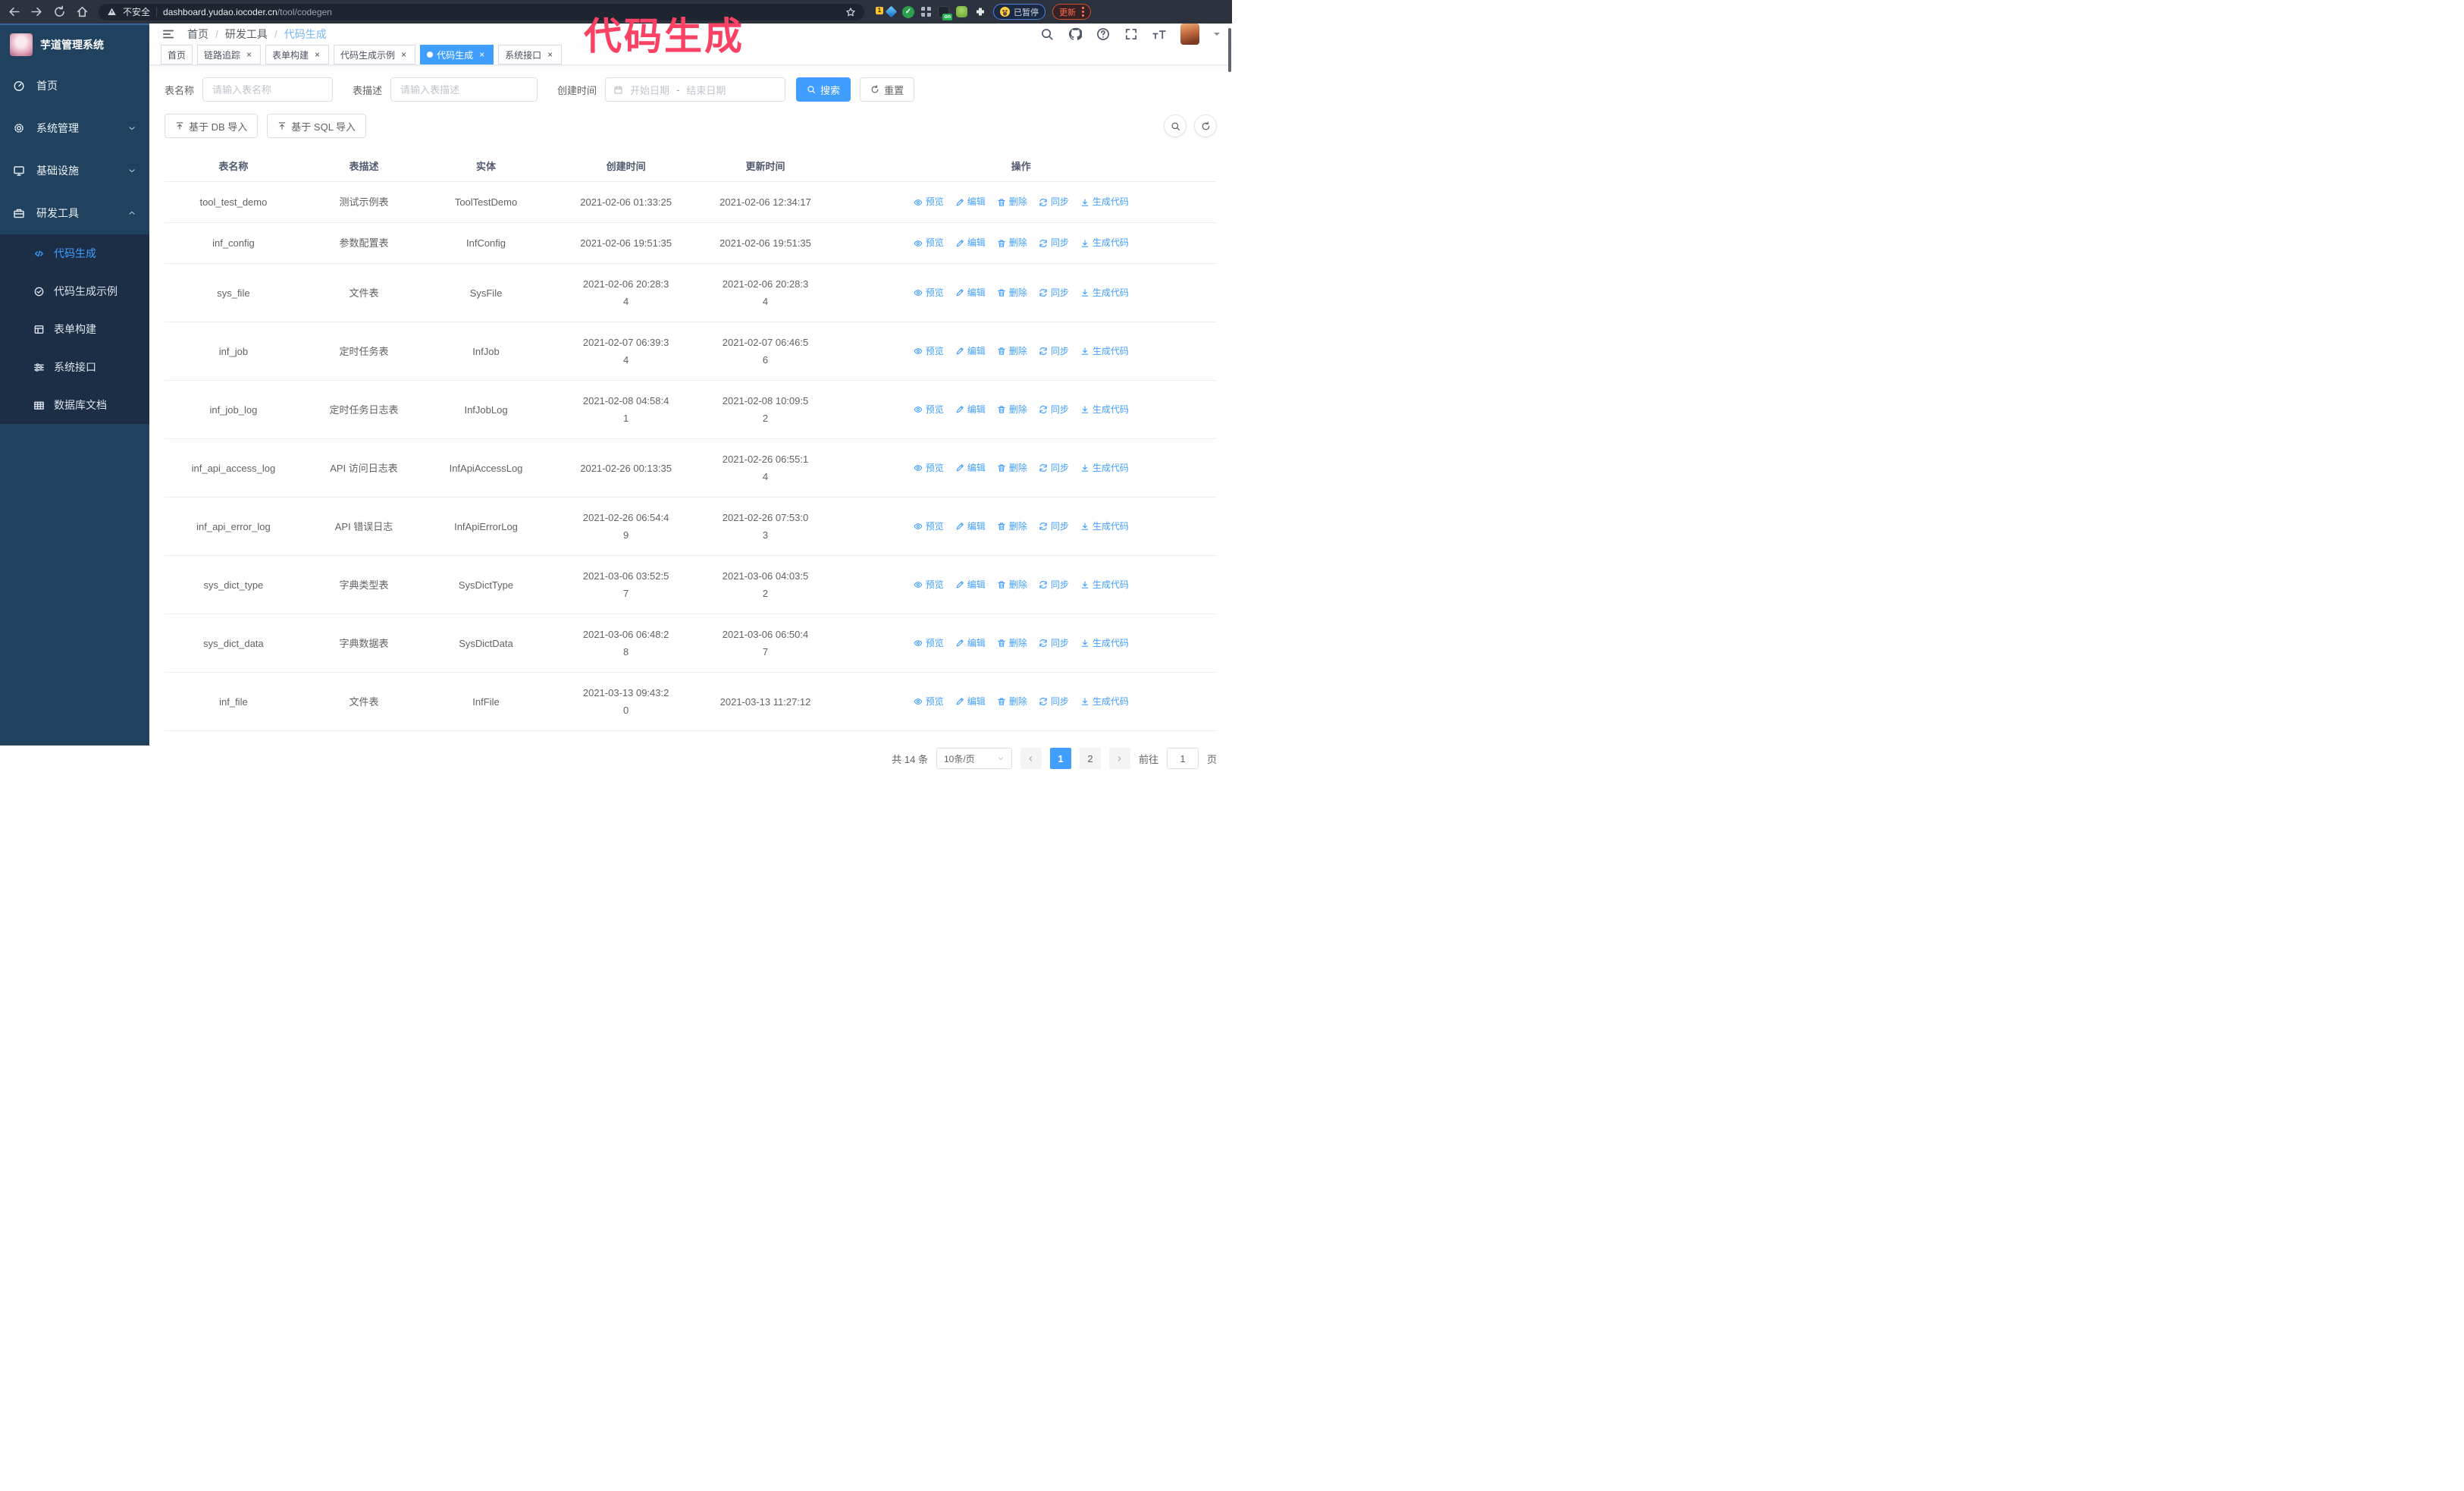  Describe the element at coordinates (464, 89) in the screenshot. I see `table-desc-input` at that location.